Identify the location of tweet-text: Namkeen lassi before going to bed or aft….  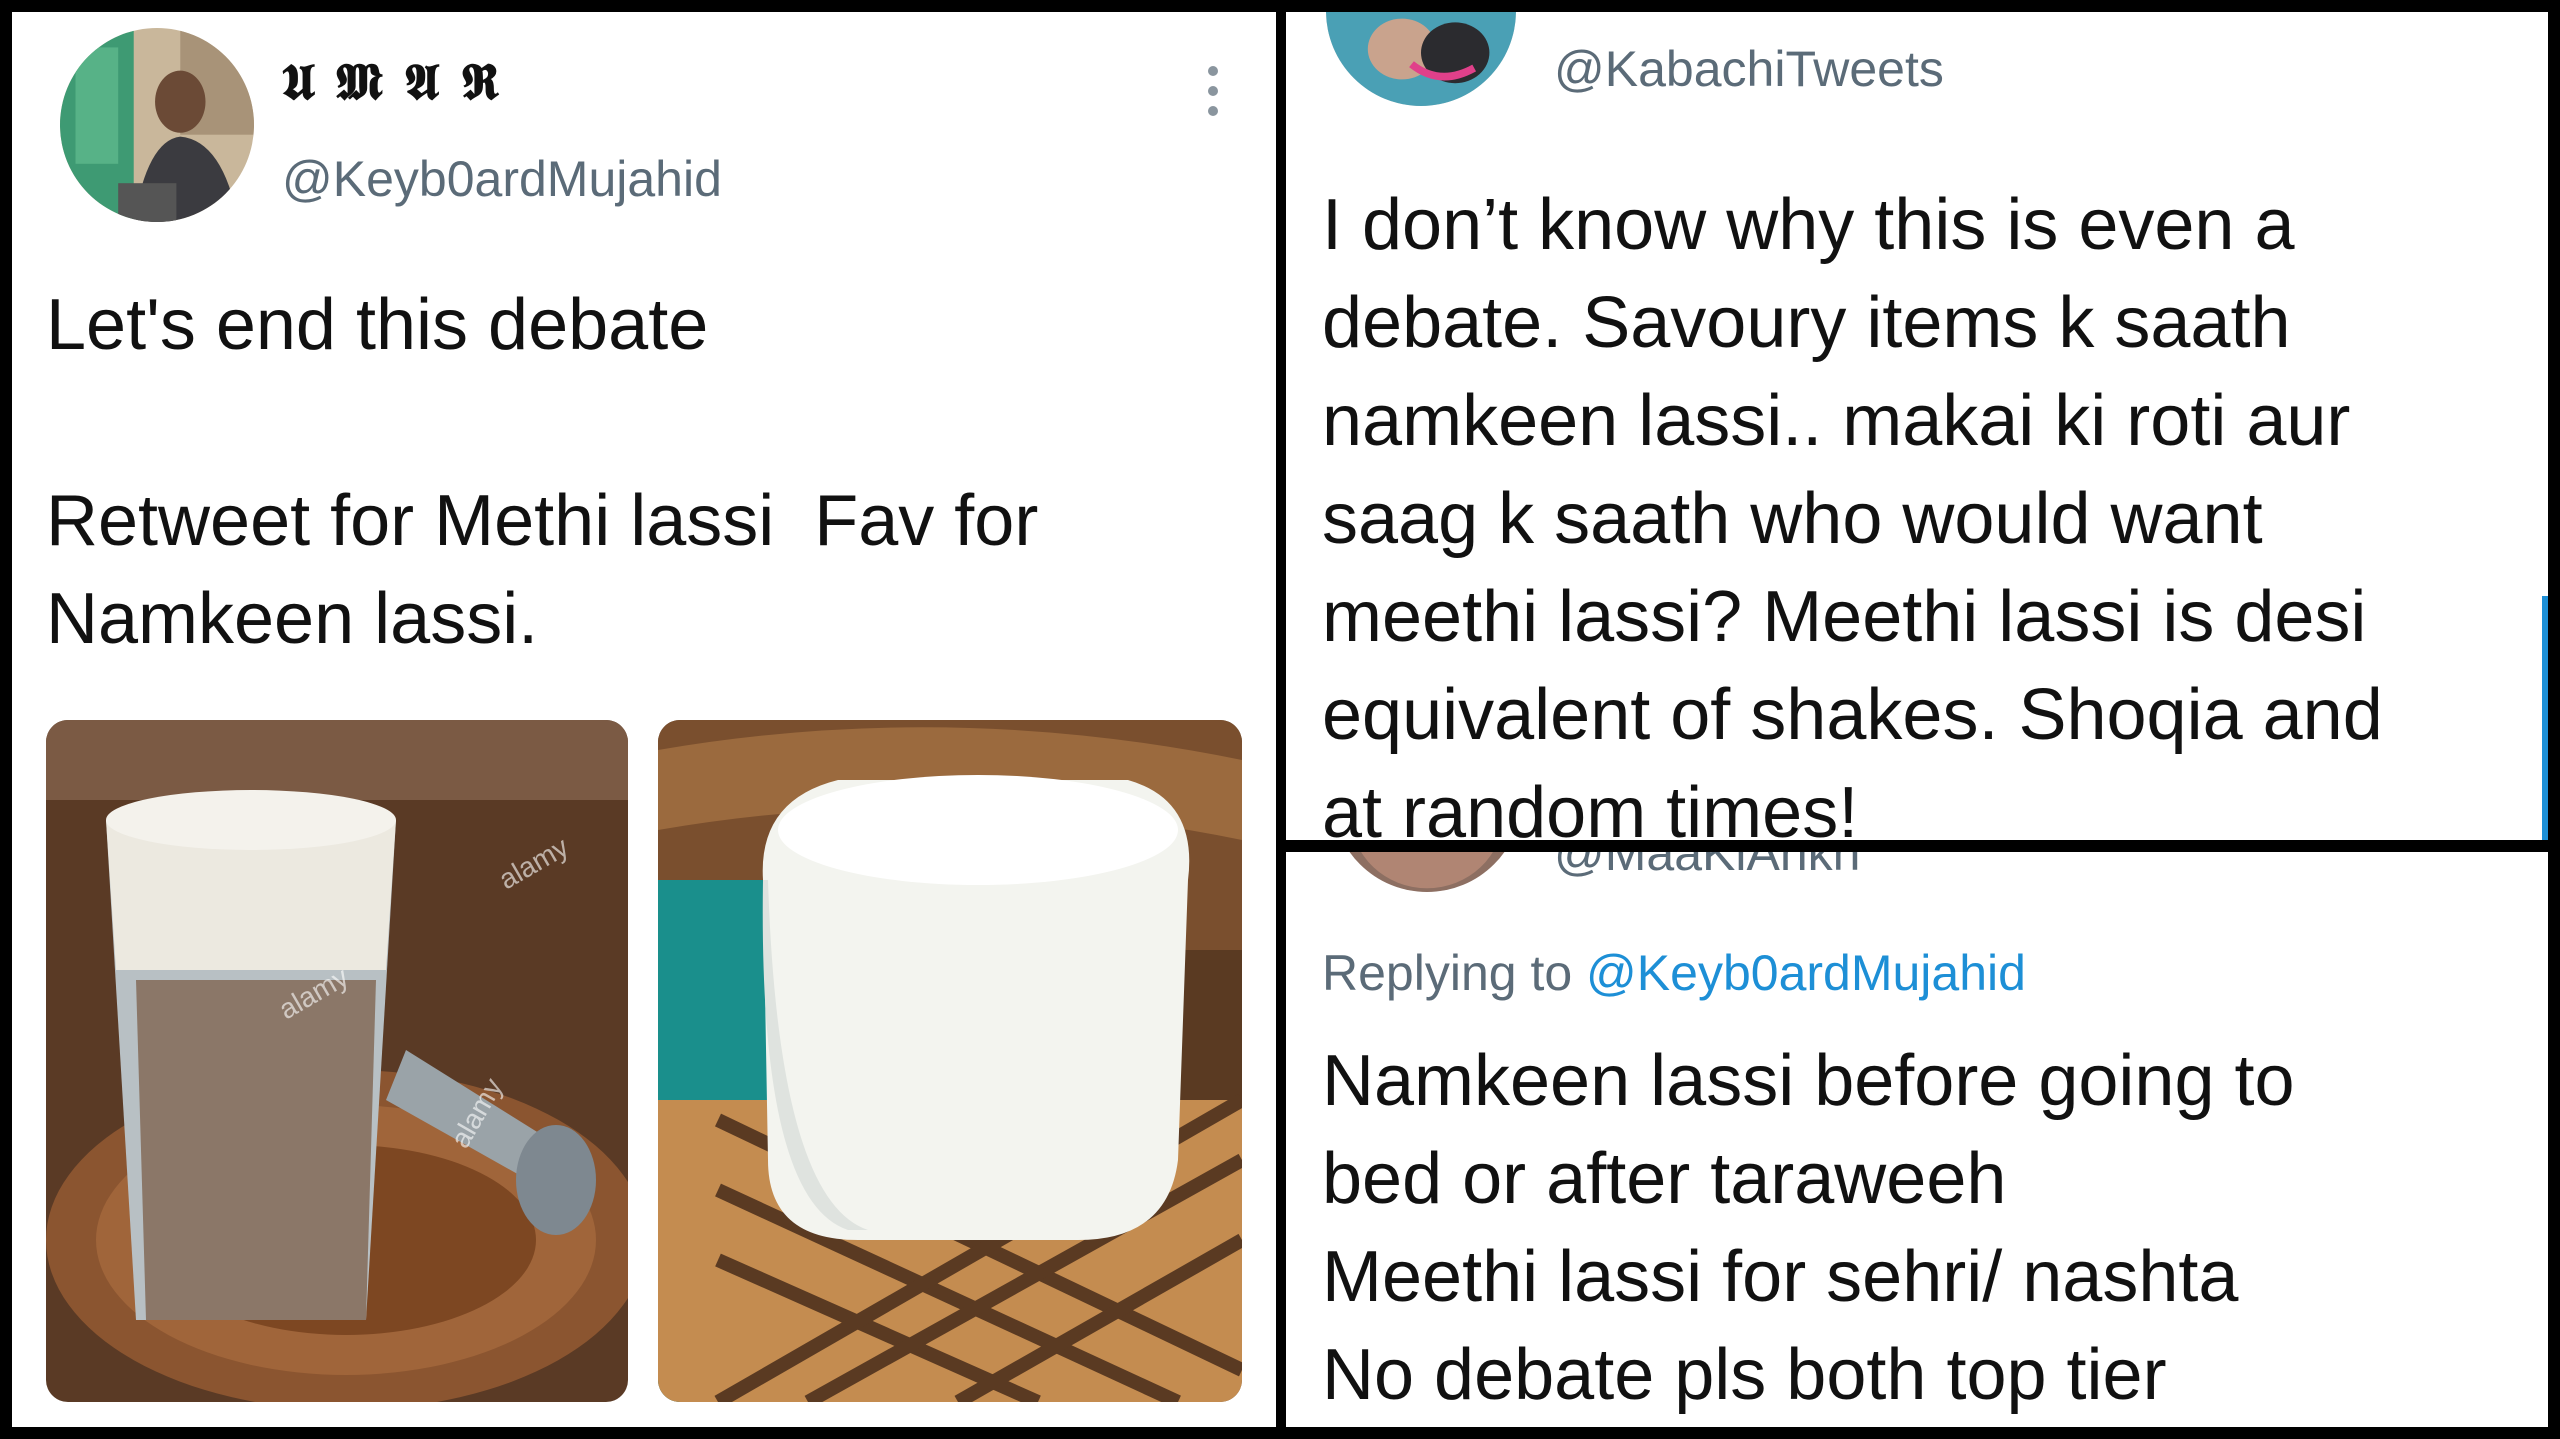
(1808, 1228).